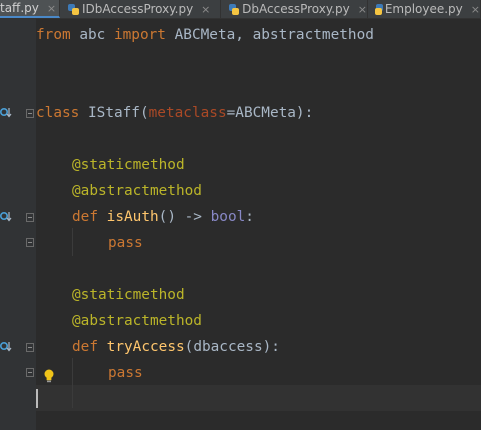  I want to click on code-line-11: @staticmethod, so click(128, 295).